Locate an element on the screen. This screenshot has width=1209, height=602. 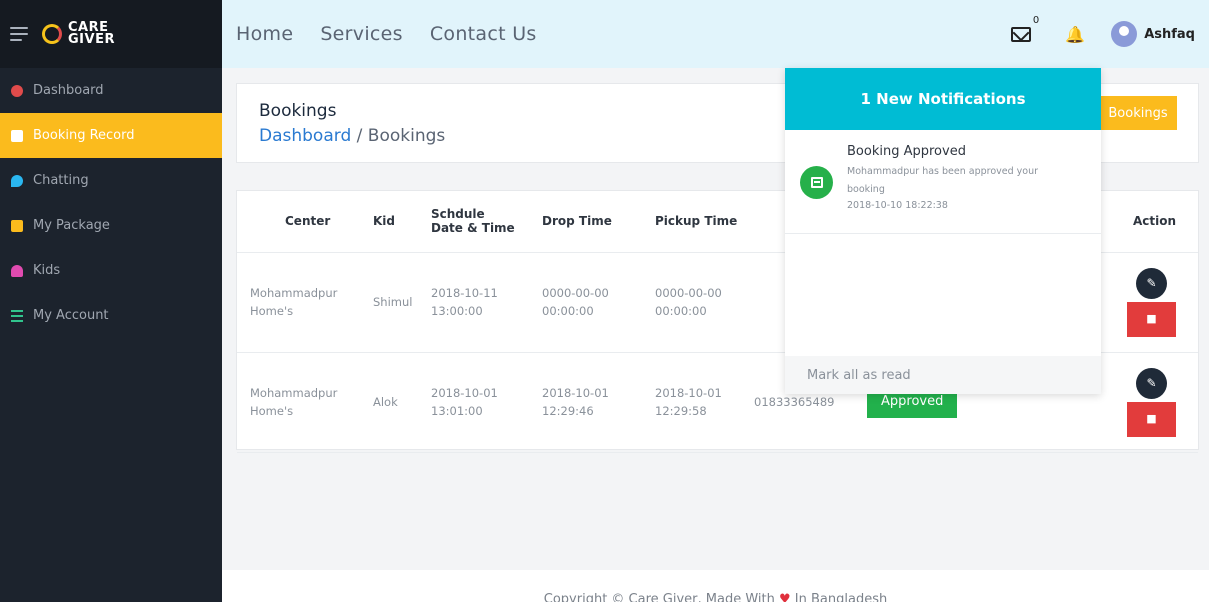
breadcrumb: Dashboard / Bookings is located at coordinates (352, 136).